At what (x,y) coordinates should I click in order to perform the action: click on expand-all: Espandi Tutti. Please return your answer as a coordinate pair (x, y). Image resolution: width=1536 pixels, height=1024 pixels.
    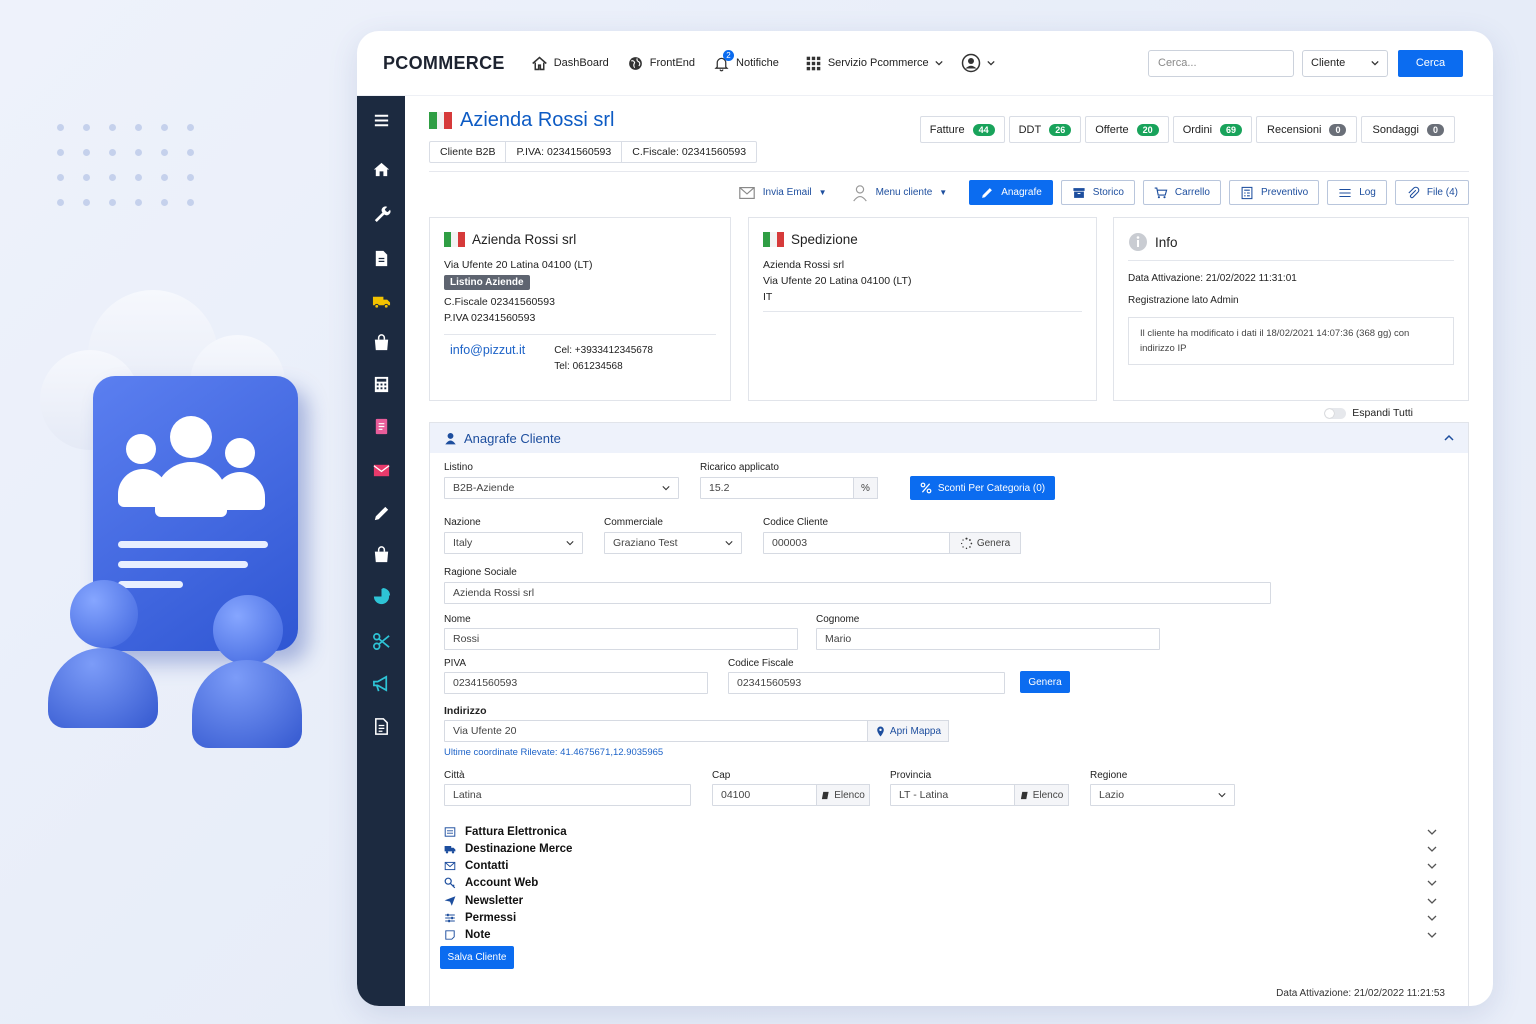
    Looking at the image, I should click on (1368, 413).